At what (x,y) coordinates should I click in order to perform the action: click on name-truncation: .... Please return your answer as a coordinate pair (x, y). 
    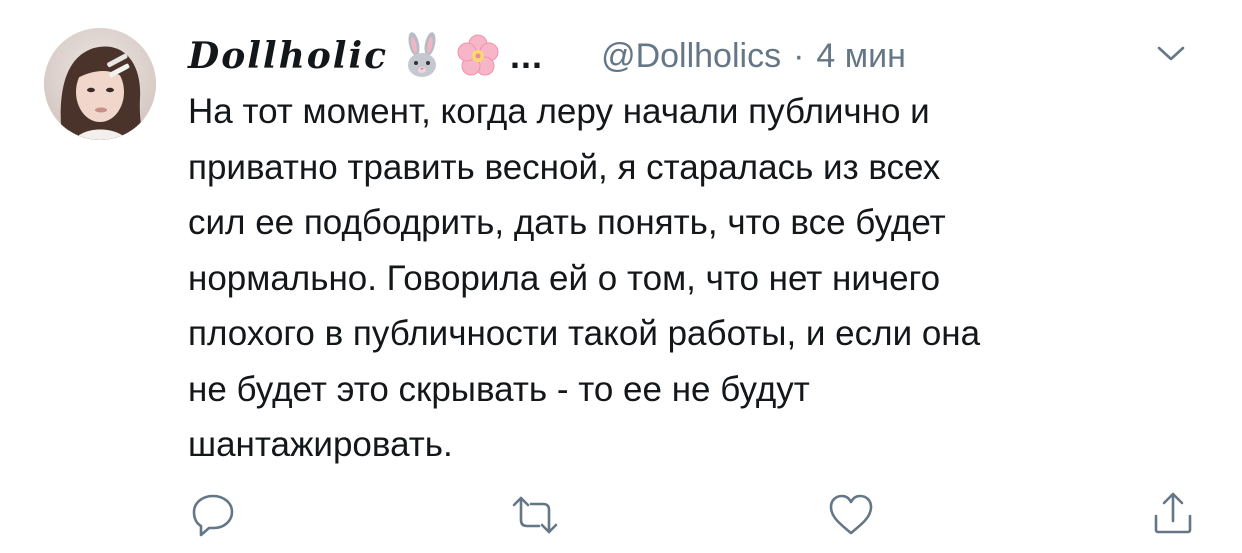
    Looking at the image, I should click on (527, 55).